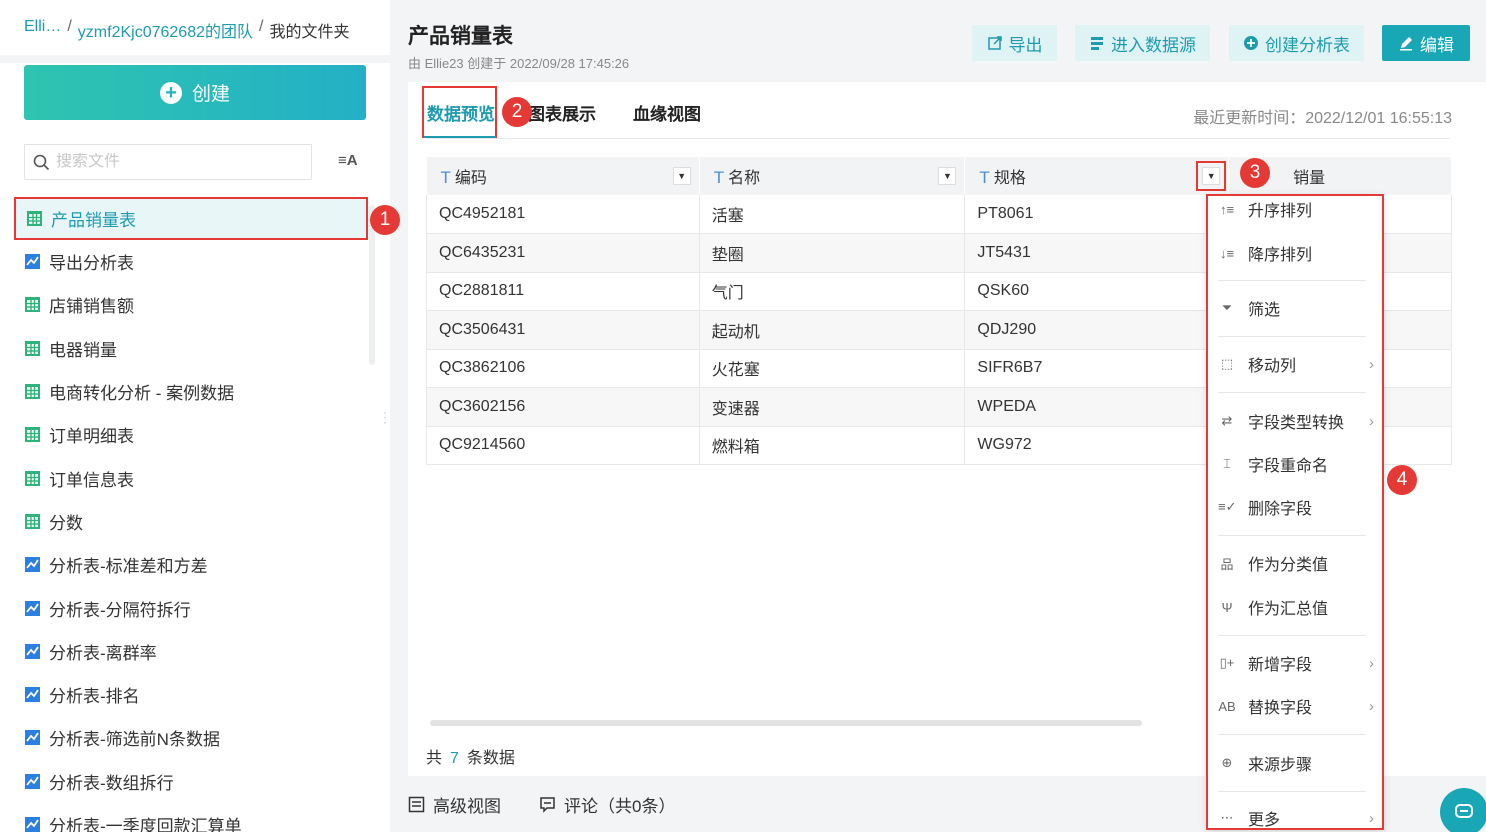 This screenshot has height=832, width=1486. Describe the element at coordinates (620, 806) in the screenshot. I see `comments-label: 评论（共0条）` at that location.